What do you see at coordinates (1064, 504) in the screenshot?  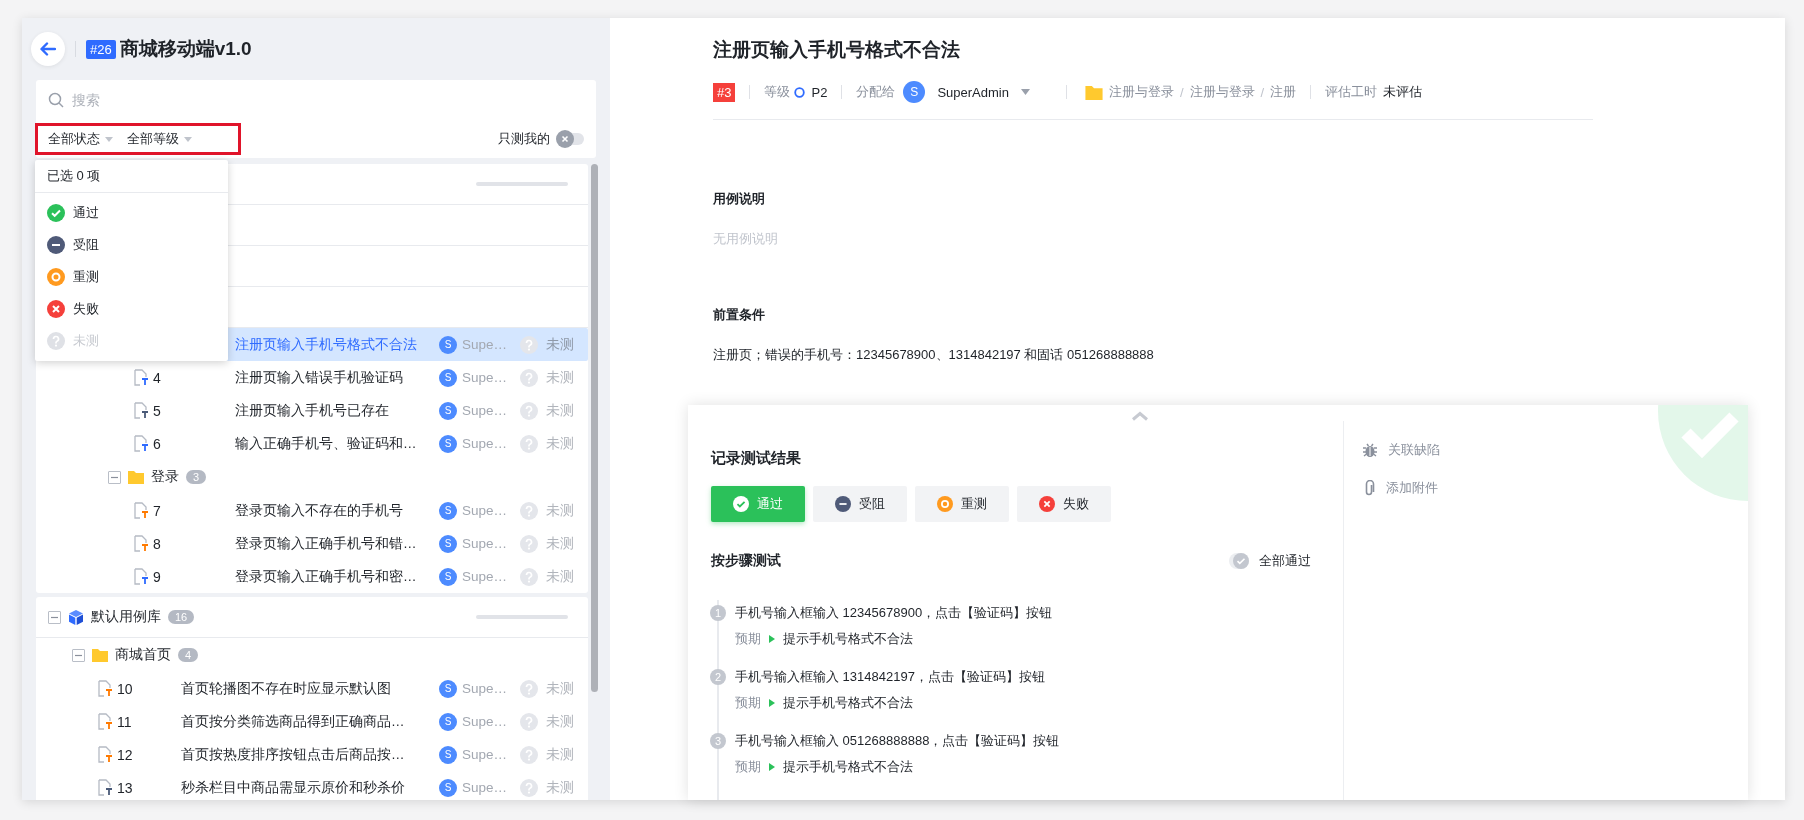 I see `fail-button: 失败` at bounding box center [1064, 504].